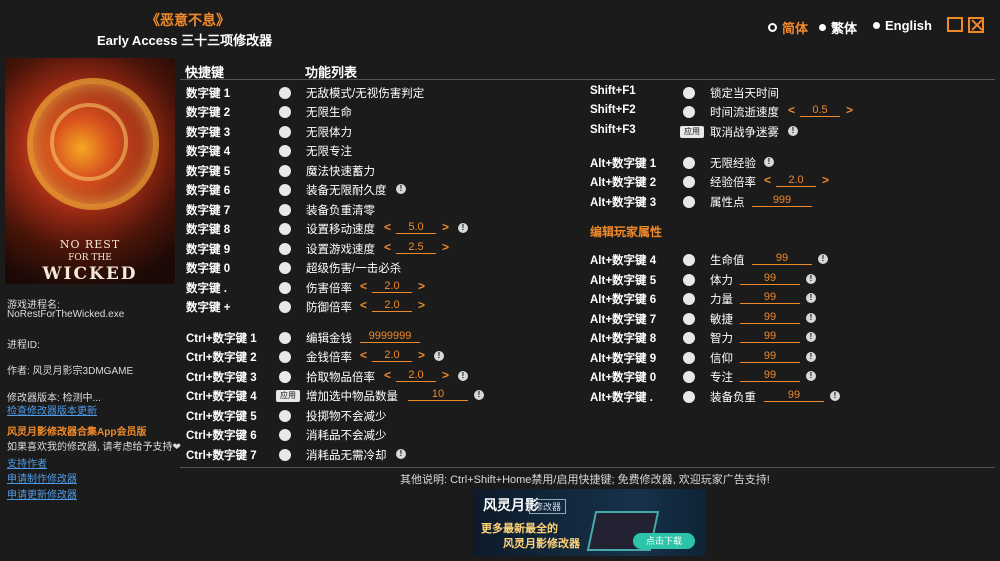  I want to click on function-label: 装备负重, so click(733, 398).